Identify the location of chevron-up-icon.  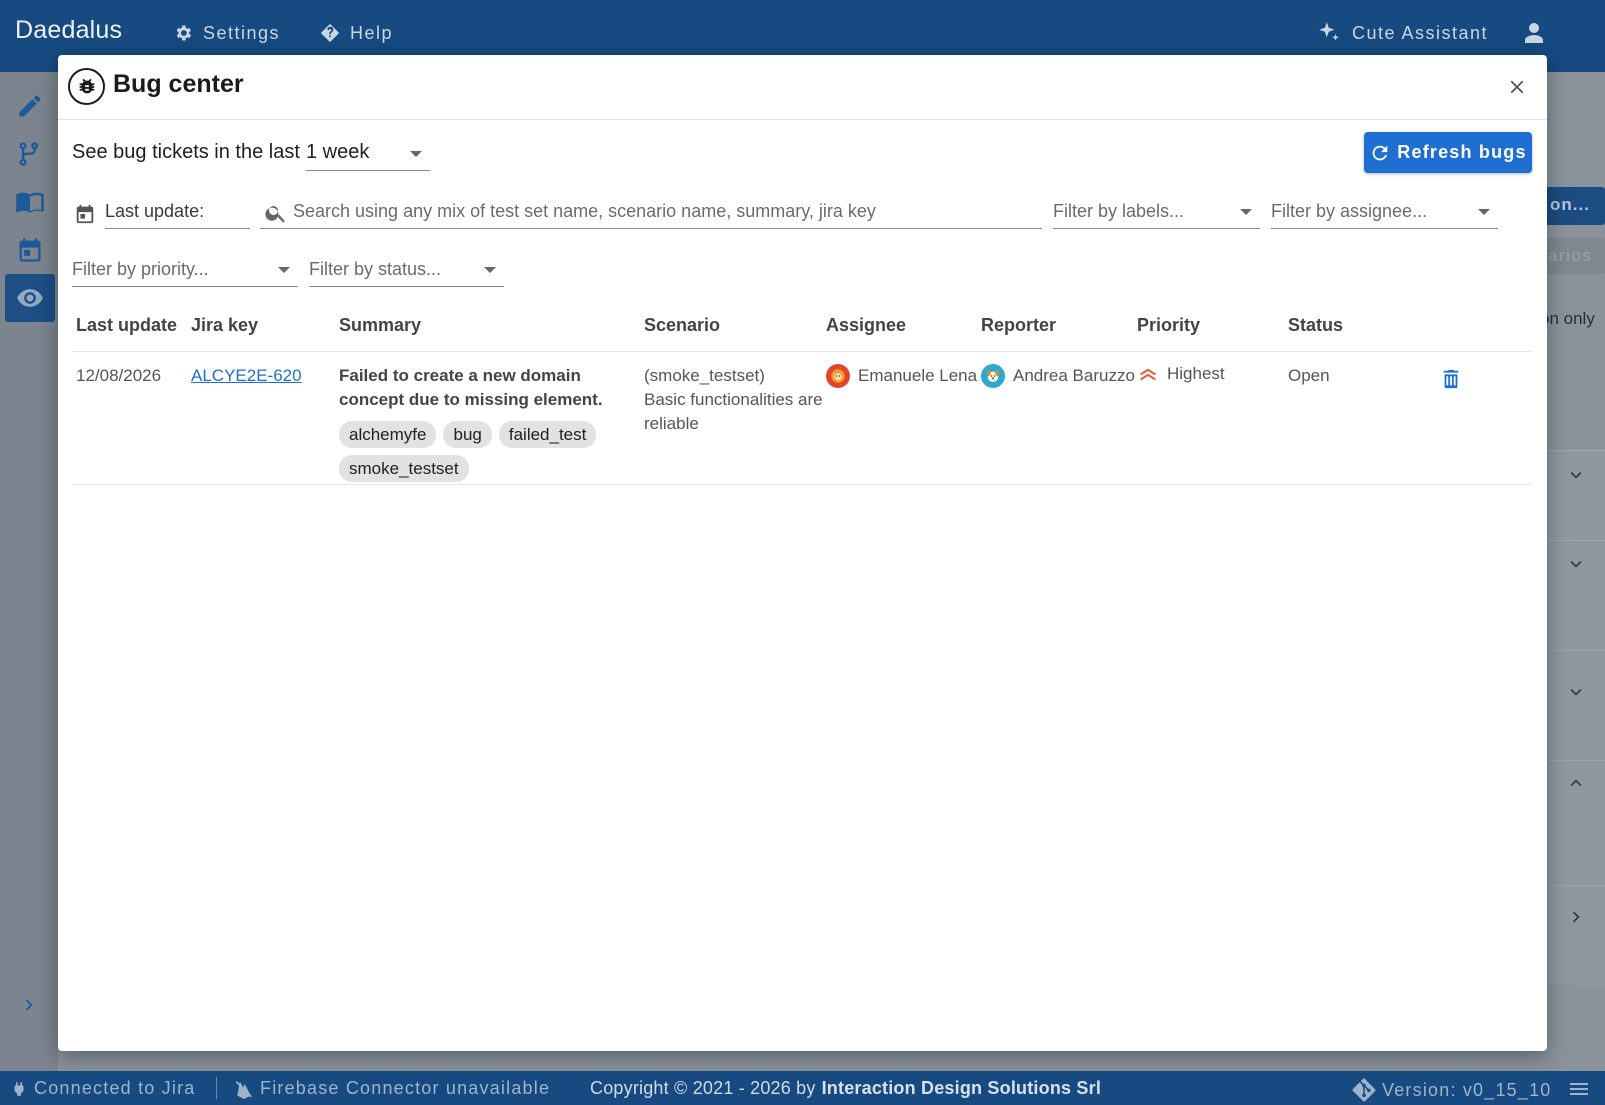
(1576, 785).